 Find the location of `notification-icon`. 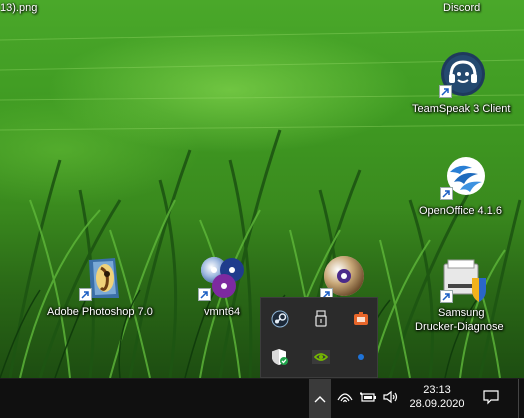

notification-icon is located at coordinates (491, 399).